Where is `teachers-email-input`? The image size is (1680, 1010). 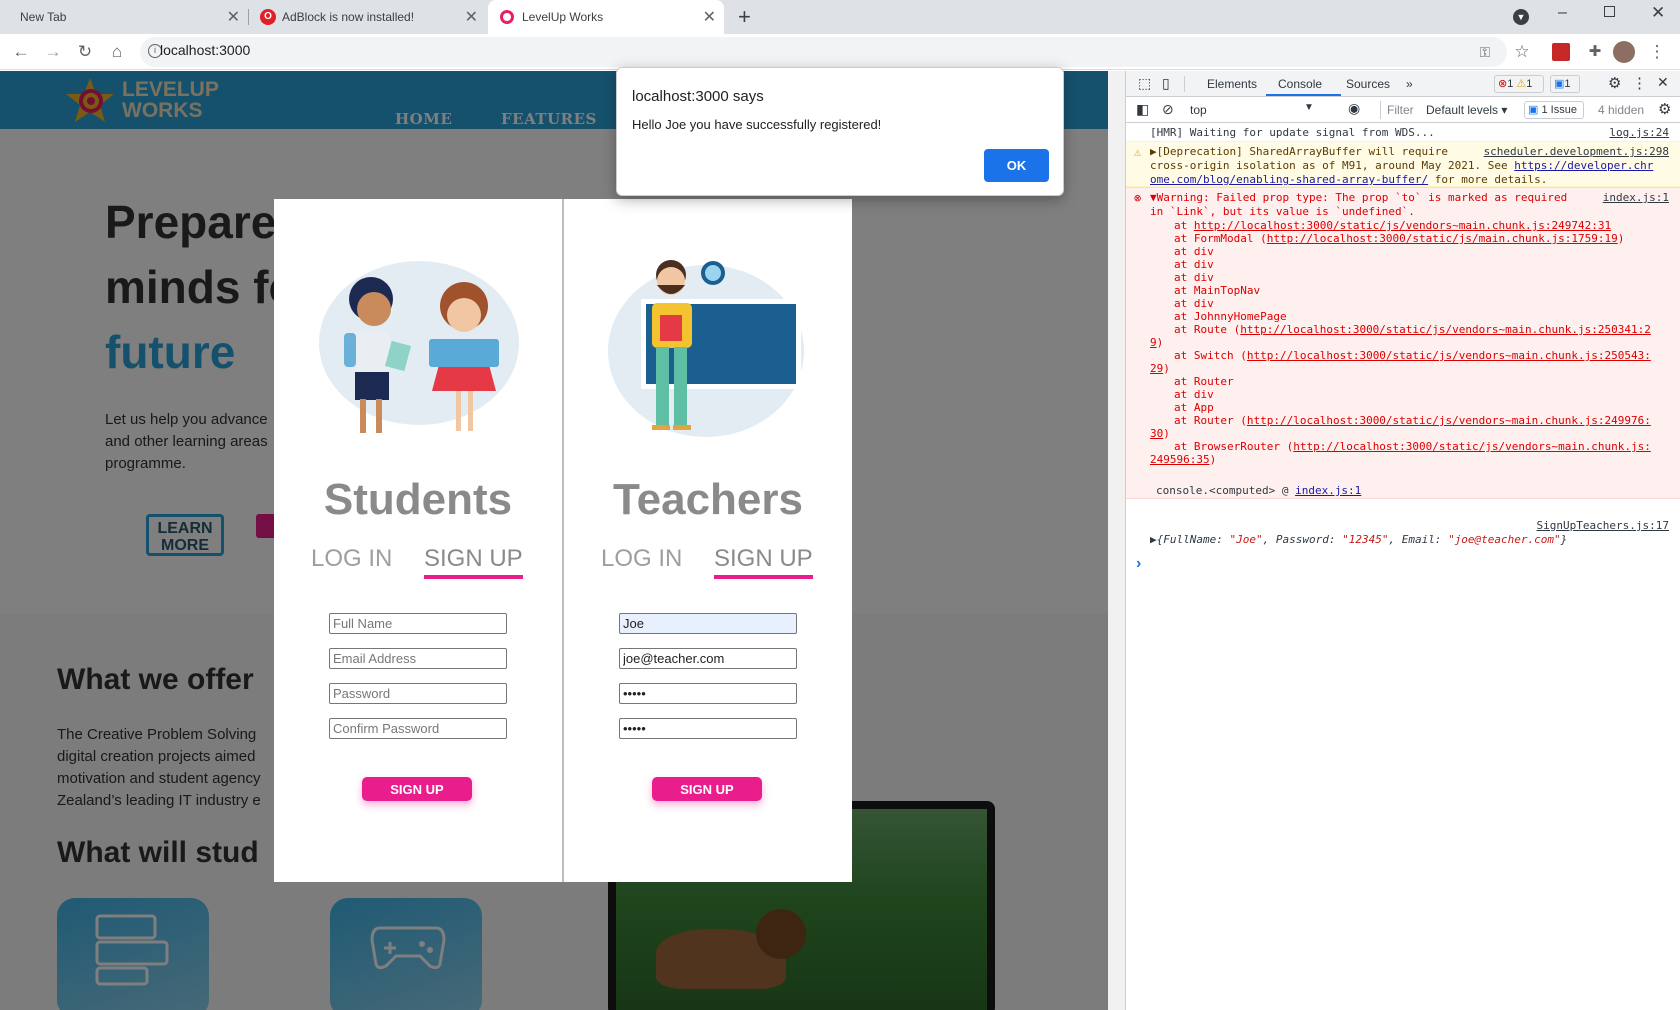 teachers-email-input is located at coordinates (708, 658).